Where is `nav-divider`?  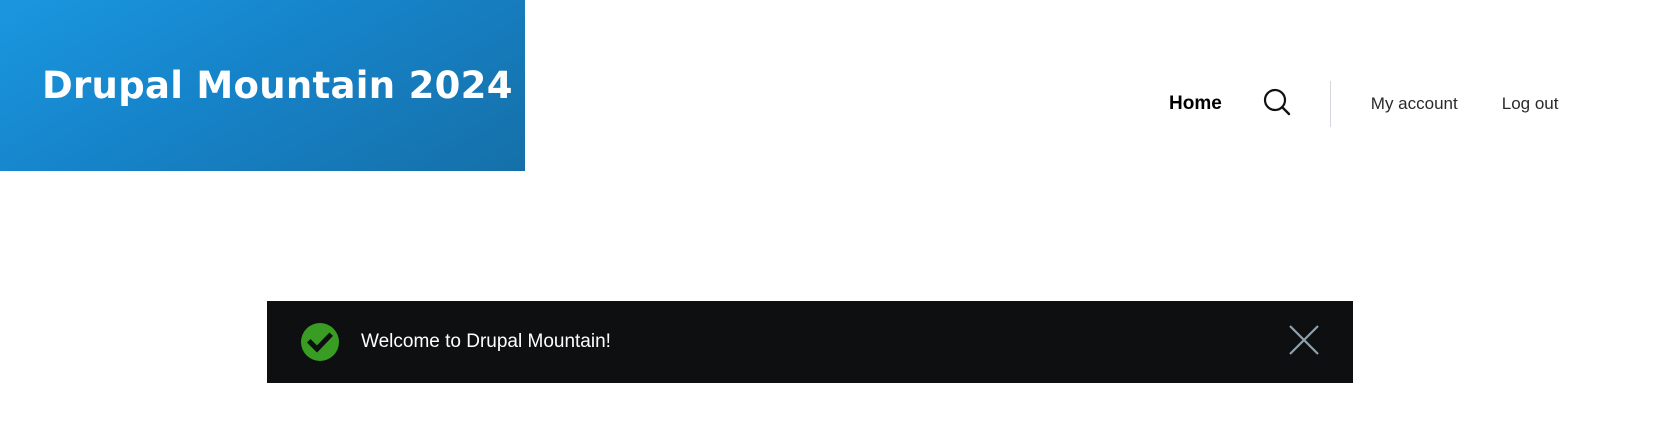
nav-divider is located at coordinates (1330, 104).